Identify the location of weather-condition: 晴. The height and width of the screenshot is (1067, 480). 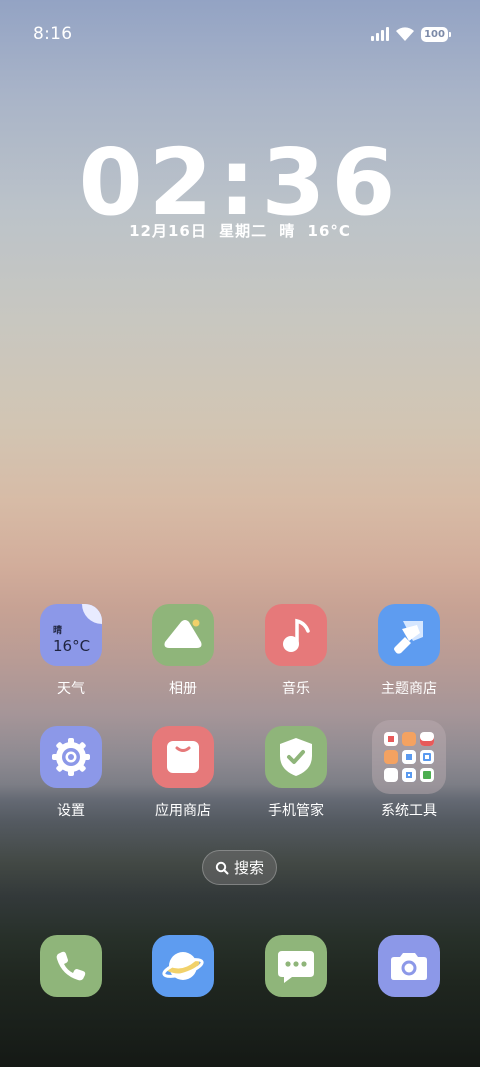
(58, 631).